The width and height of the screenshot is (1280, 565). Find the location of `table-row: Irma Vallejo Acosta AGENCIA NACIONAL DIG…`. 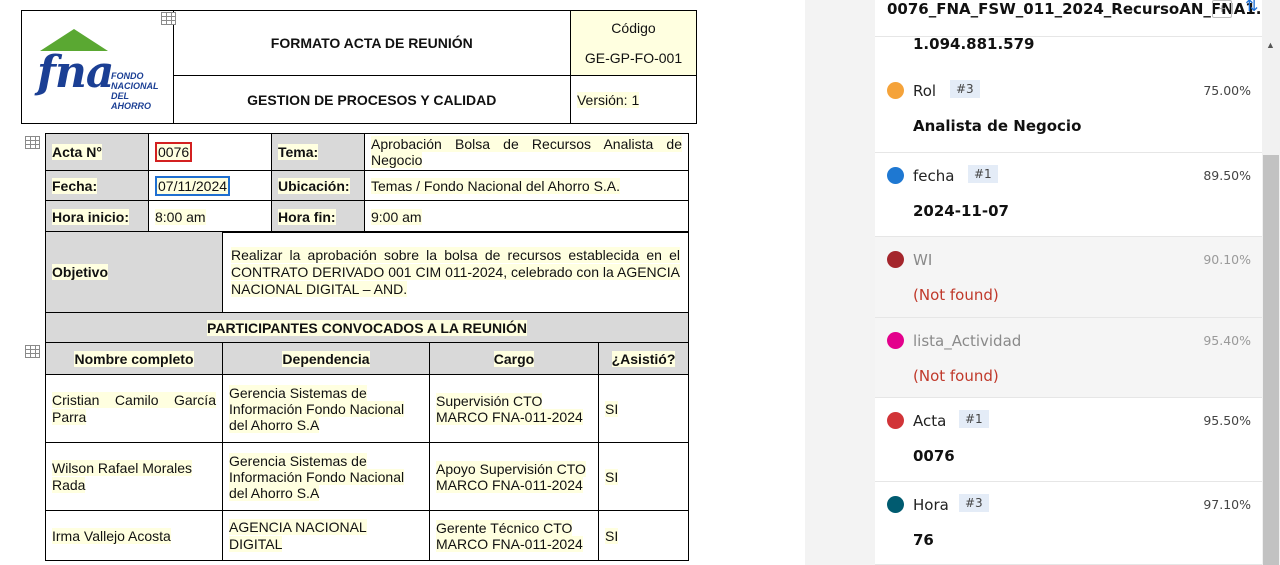

table-row: Irma Vallejo Acosta AGENCIA NACIONAL DIG… is located at coordinates (367, 535).